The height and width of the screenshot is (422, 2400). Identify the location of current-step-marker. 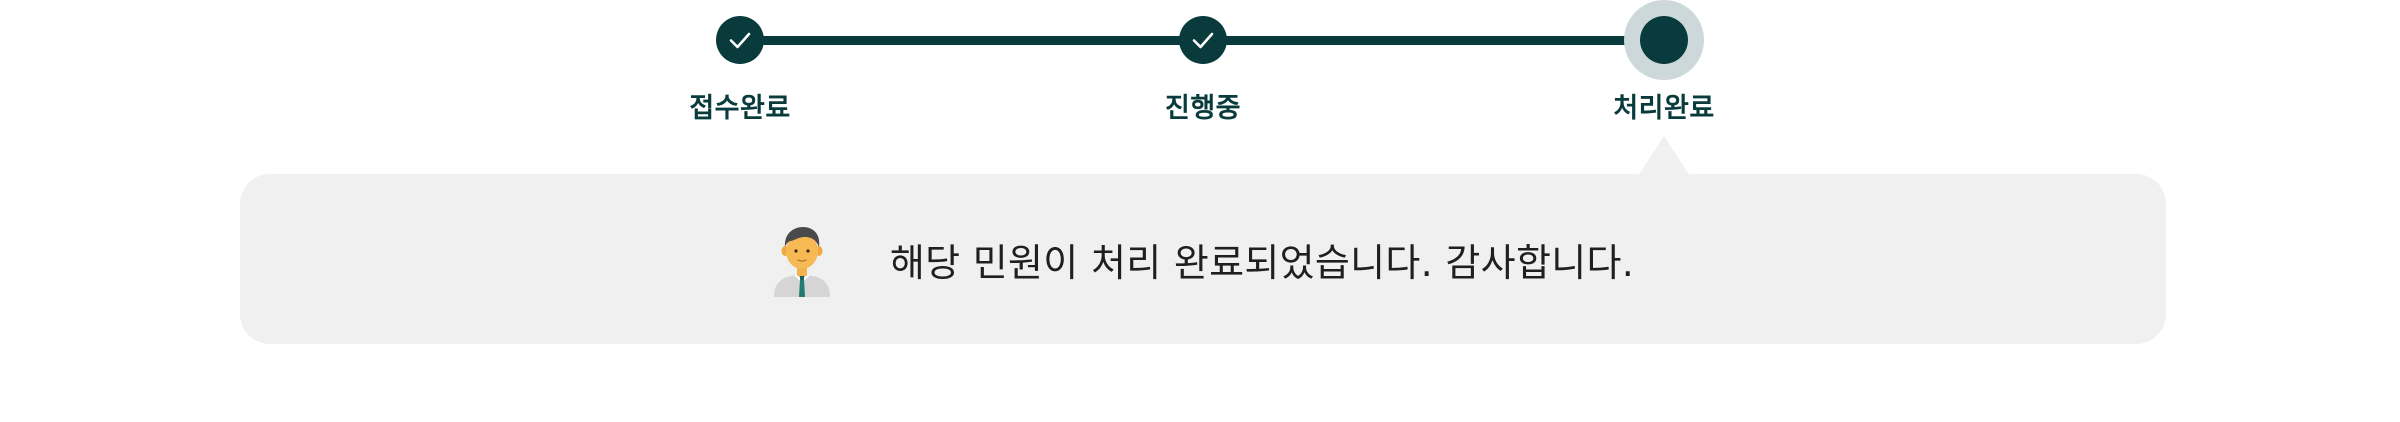
(1664, 40).